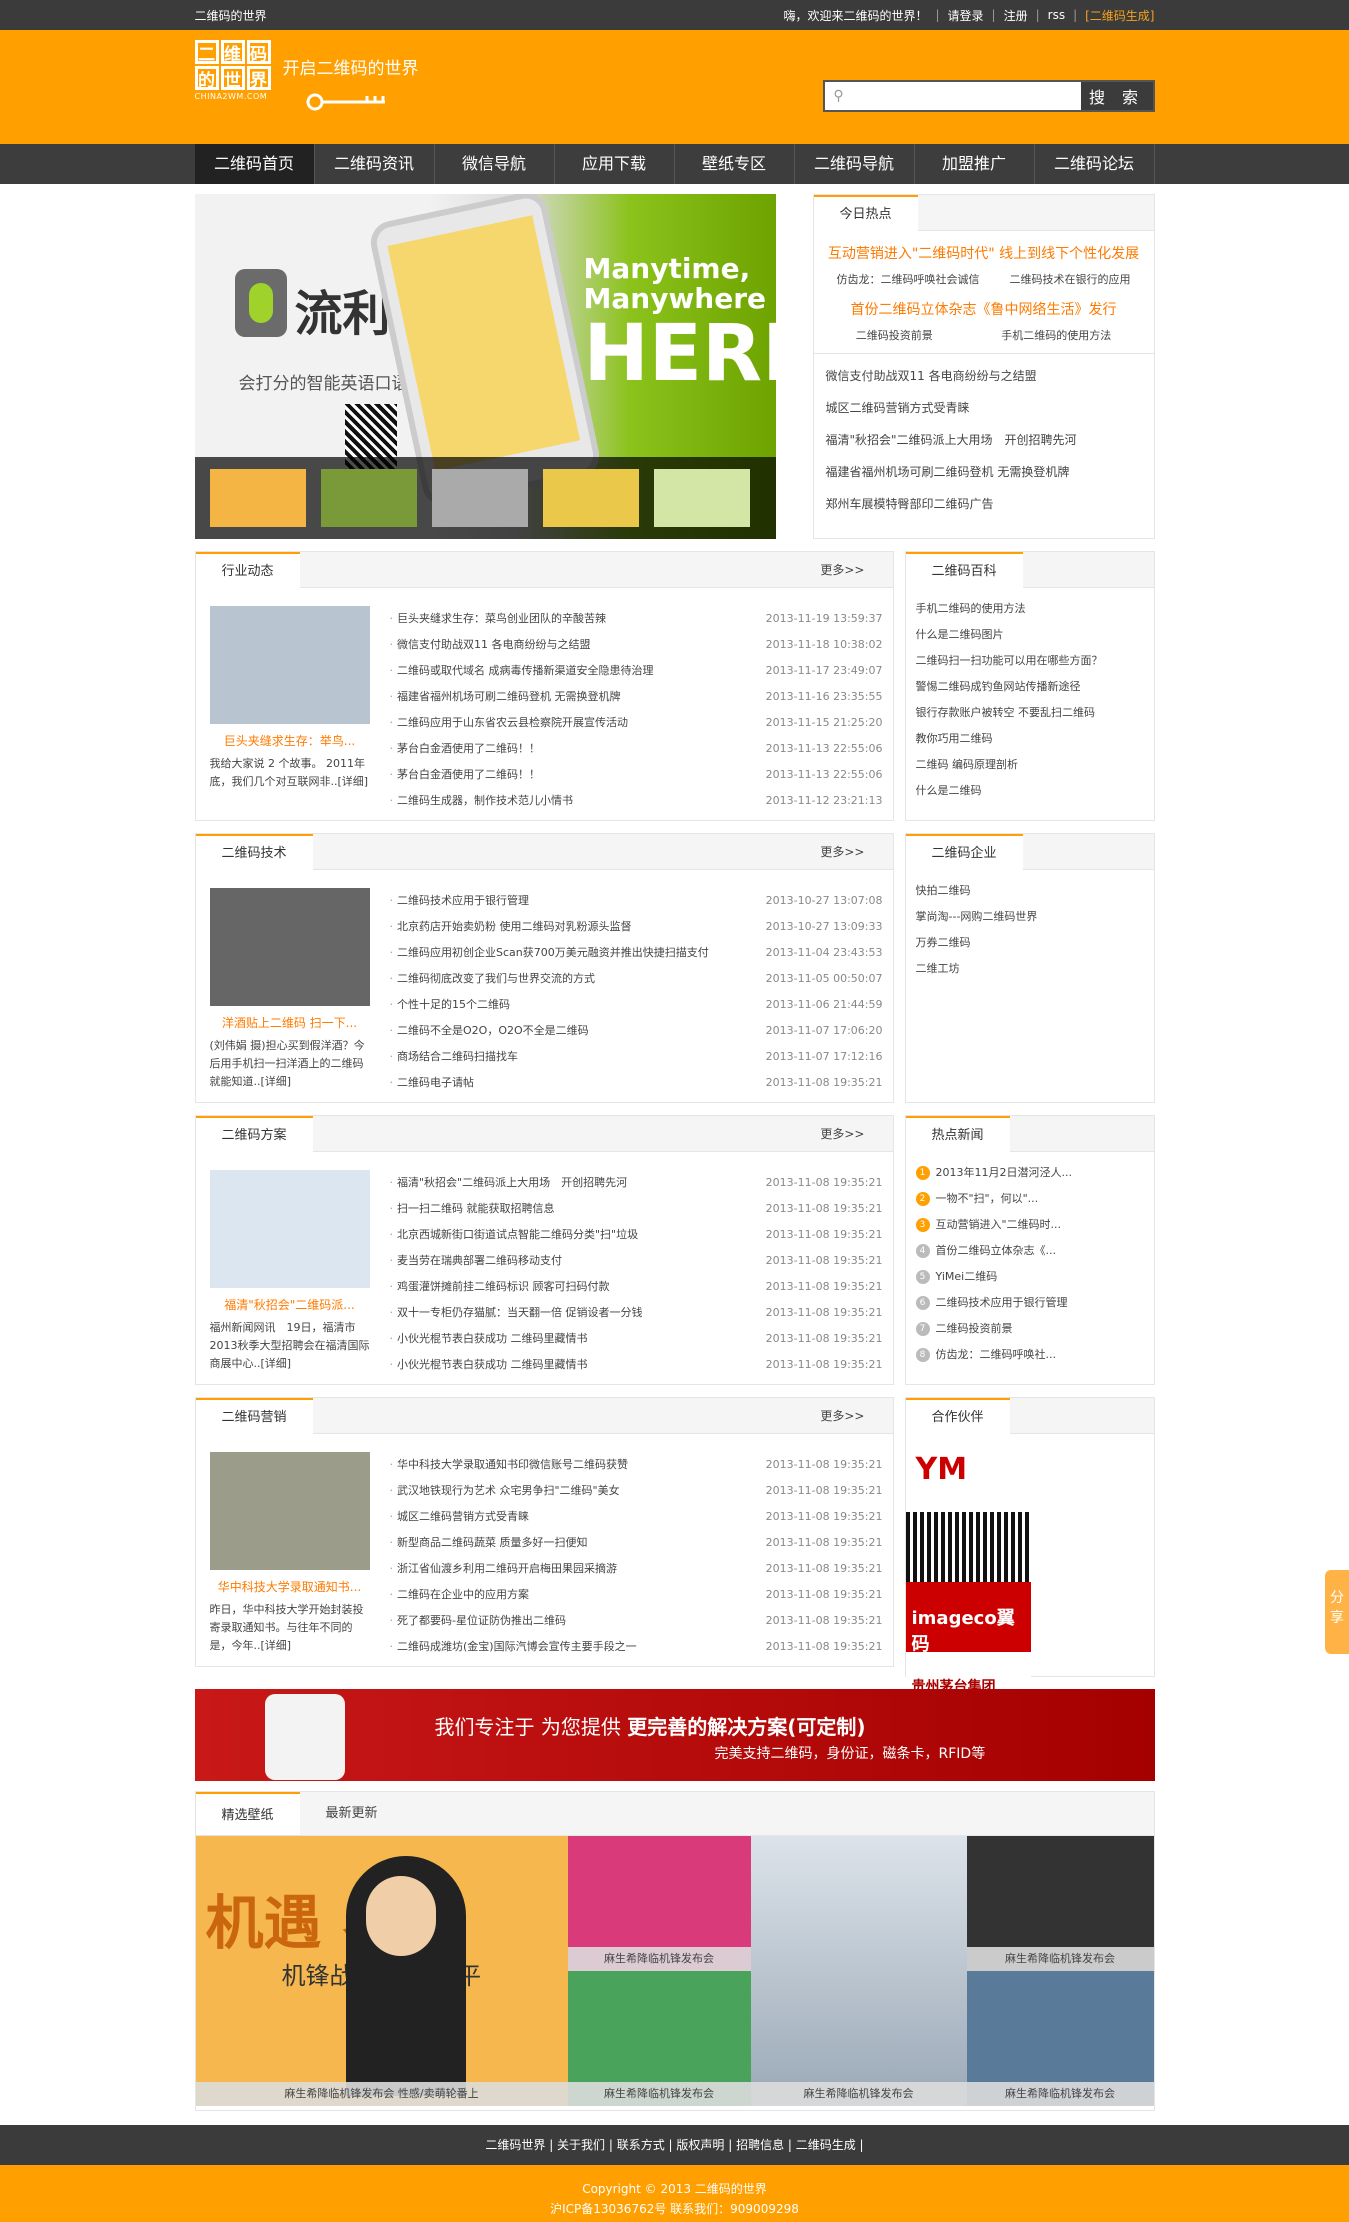 The width and height of the screenshot is (1349, 2222). I want to click on list-item: 城区二维码营销方式受青睐2013-11-08 19:35:21, so click(636, 1517).